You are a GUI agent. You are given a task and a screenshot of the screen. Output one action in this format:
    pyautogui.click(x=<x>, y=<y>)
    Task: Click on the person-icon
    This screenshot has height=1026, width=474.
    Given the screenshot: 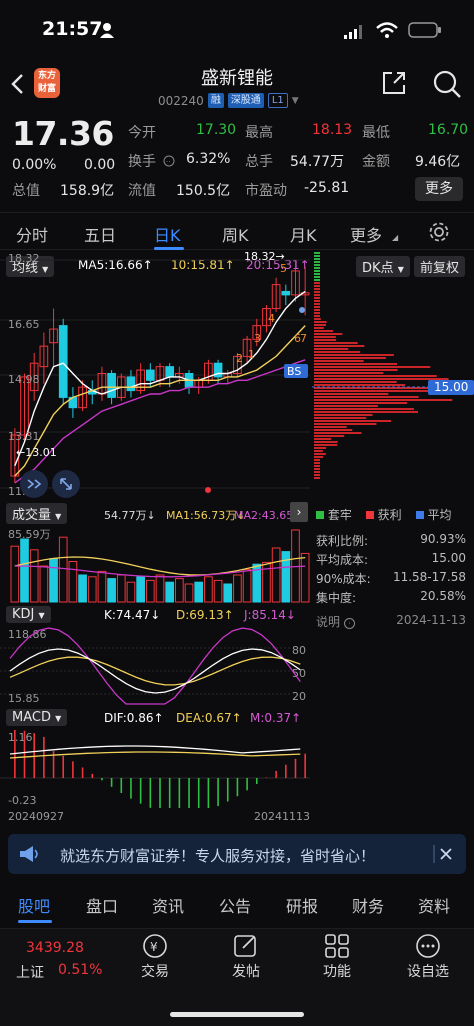 What is the action you would take?
    pyautogui.click(x=107, y=32)
    